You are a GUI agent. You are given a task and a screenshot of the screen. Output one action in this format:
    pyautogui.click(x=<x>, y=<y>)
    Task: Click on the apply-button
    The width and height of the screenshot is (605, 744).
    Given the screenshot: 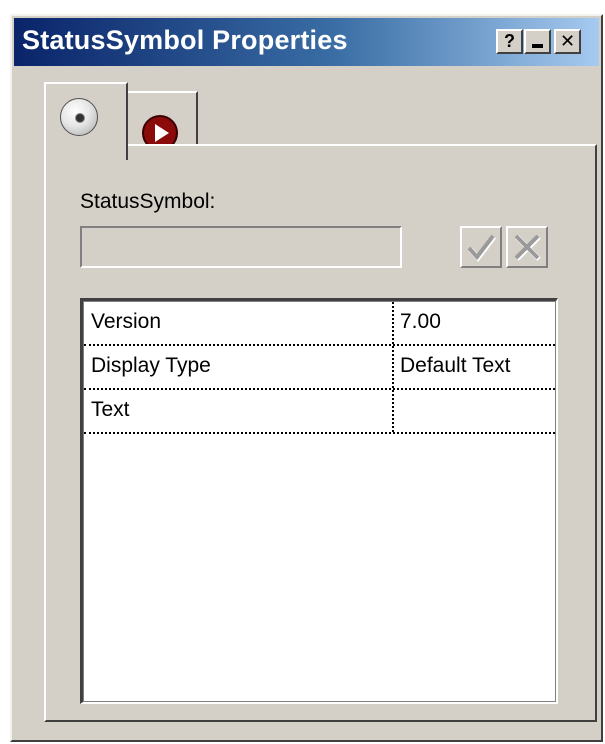 What is the action you would take?
    pyautogui.click(x=481, y=247)
    